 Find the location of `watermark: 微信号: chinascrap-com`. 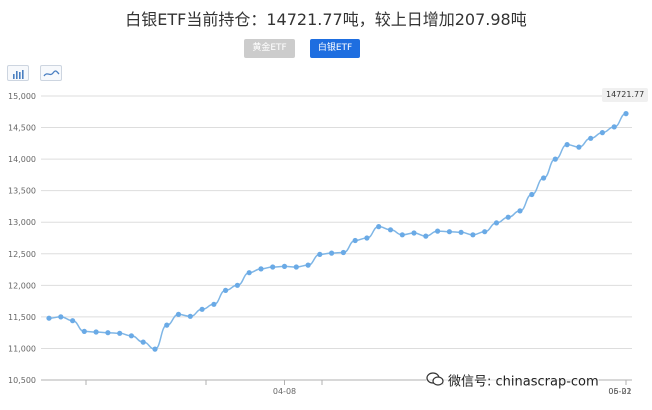

watermark: 微信号: chinascrap-com is located at coordinates (512, 381).